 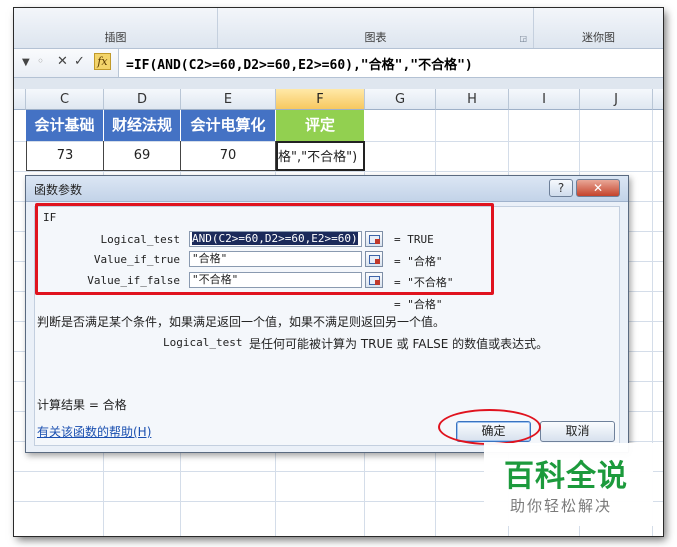 What do you see at coordinates (94, 431) in the screenshot?
I see `function-help-link: 有关该函数的帮助(H)` at bounding box center [94, 431].